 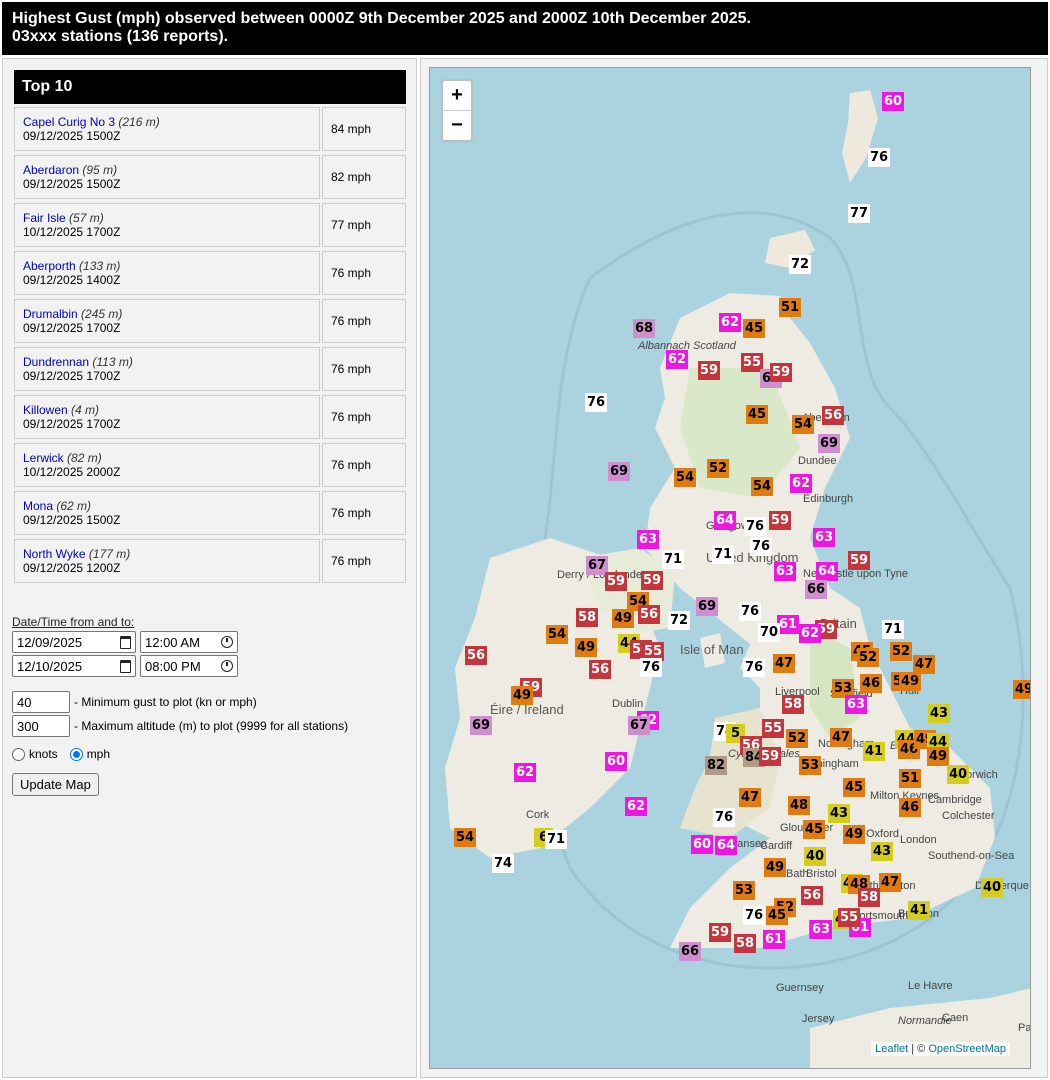 I want to click on gust-marker: 64, so click(x=827, y=571).